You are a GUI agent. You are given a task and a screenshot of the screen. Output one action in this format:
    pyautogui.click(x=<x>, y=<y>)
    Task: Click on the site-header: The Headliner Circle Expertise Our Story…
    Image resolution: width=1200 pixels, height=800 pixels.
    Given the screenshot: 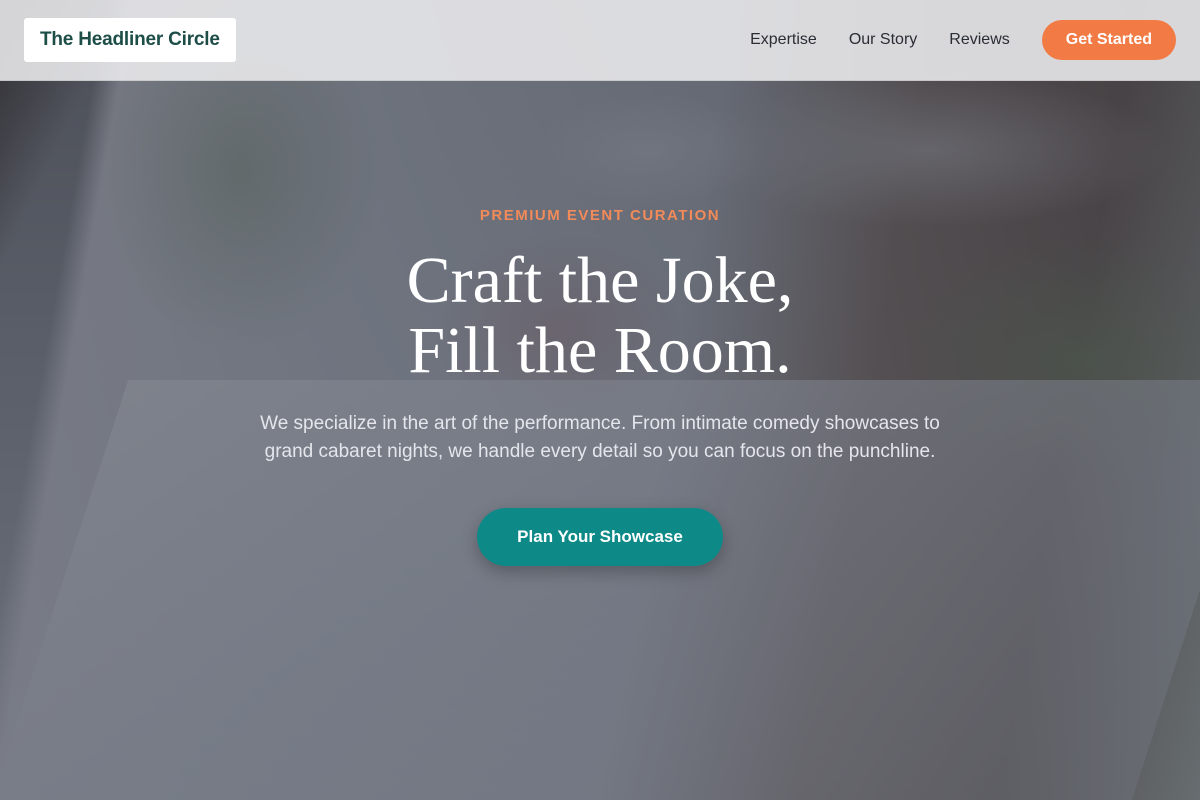 What is the action you would take?
    pyautogui.click(x=600, y=40)
    